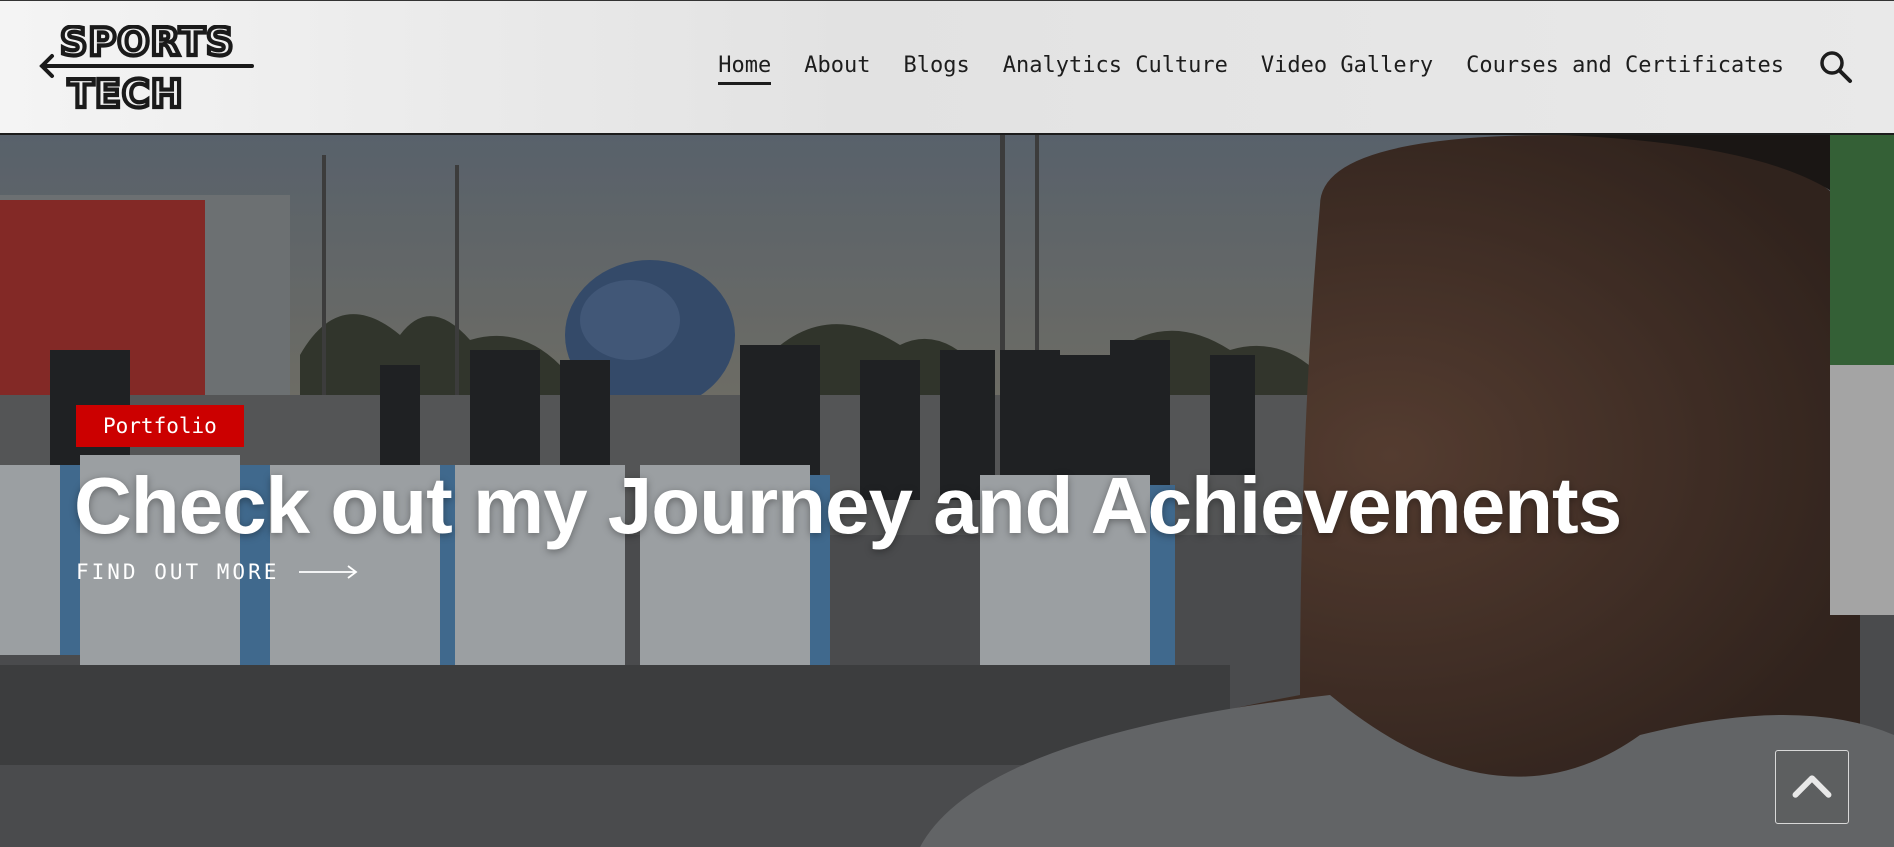 The width and height of the screenshot is (1894, 847). What do you see at coordinates (745, 69) in the screenshot?
I see `nav-home: Home` at bounding box center [745, 69].